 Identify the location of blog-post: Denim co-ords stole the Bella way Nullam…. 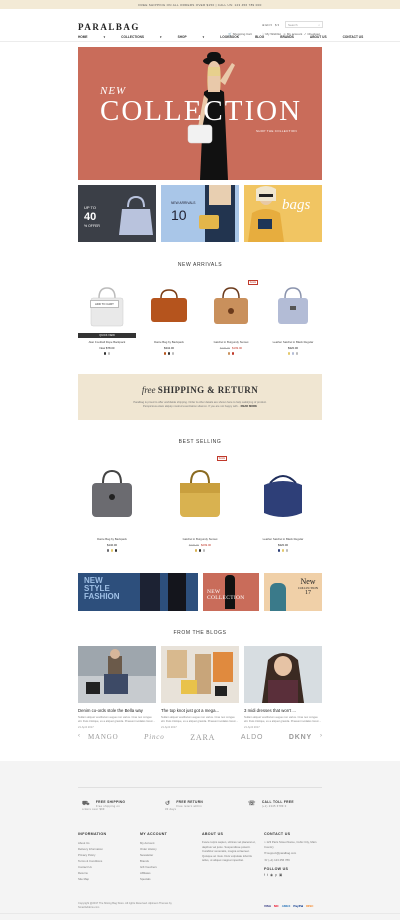
(117, 687).